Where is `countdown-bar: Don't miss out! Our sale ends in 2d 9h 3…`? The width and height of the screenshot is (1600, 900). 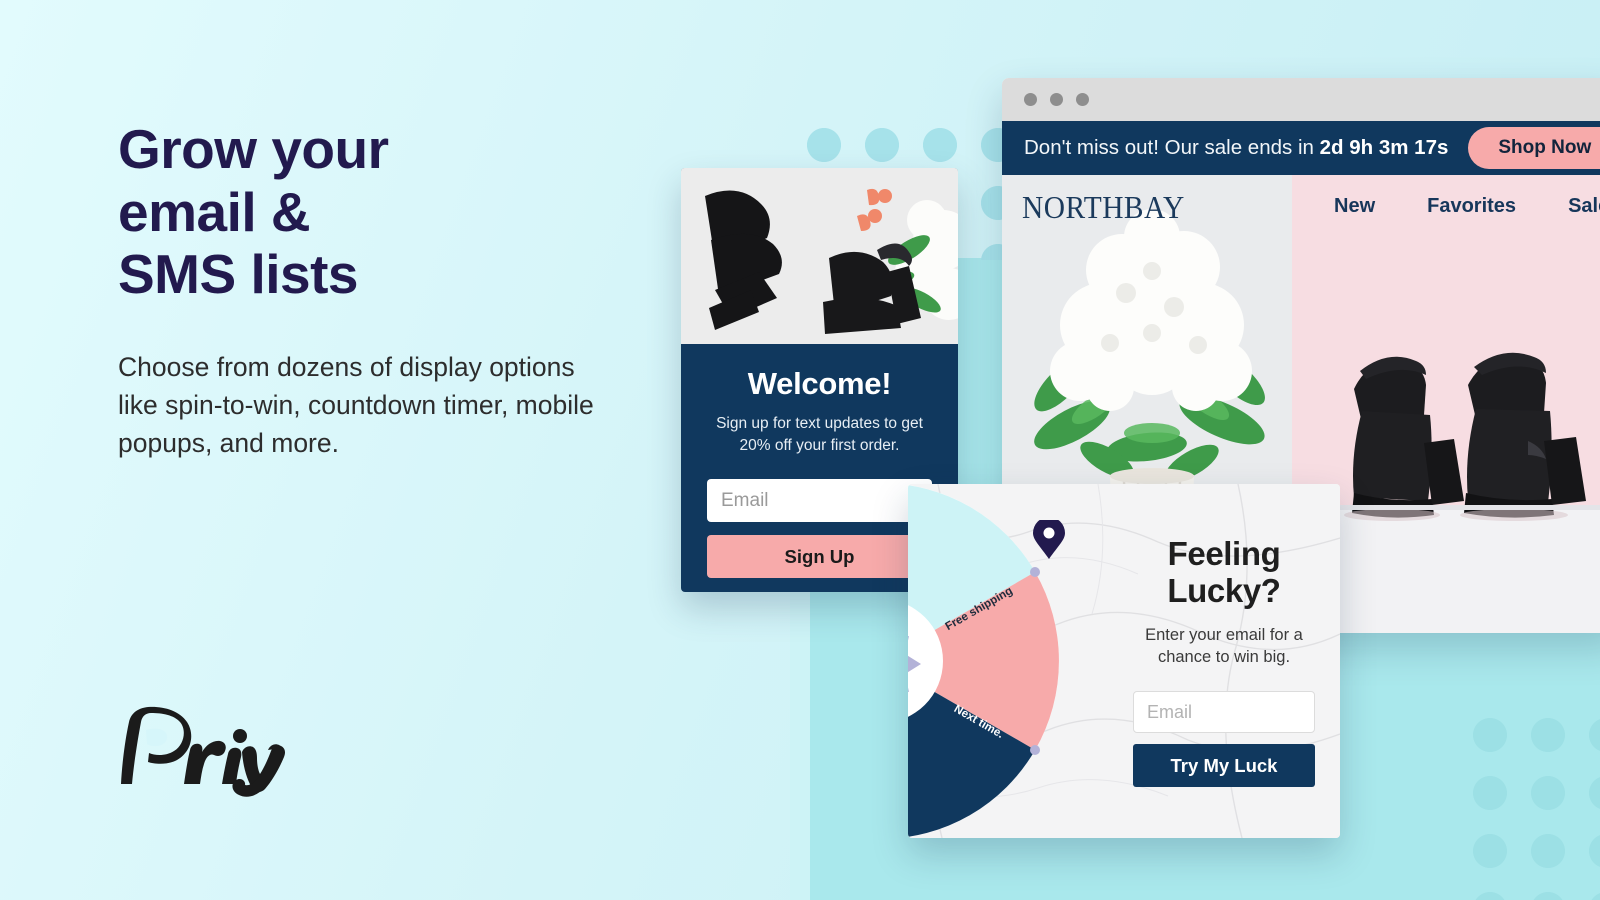 countdown-bar: Don't miss out! Our sale ends in 2d 9h 3… is located at coordinates (1301, 148).